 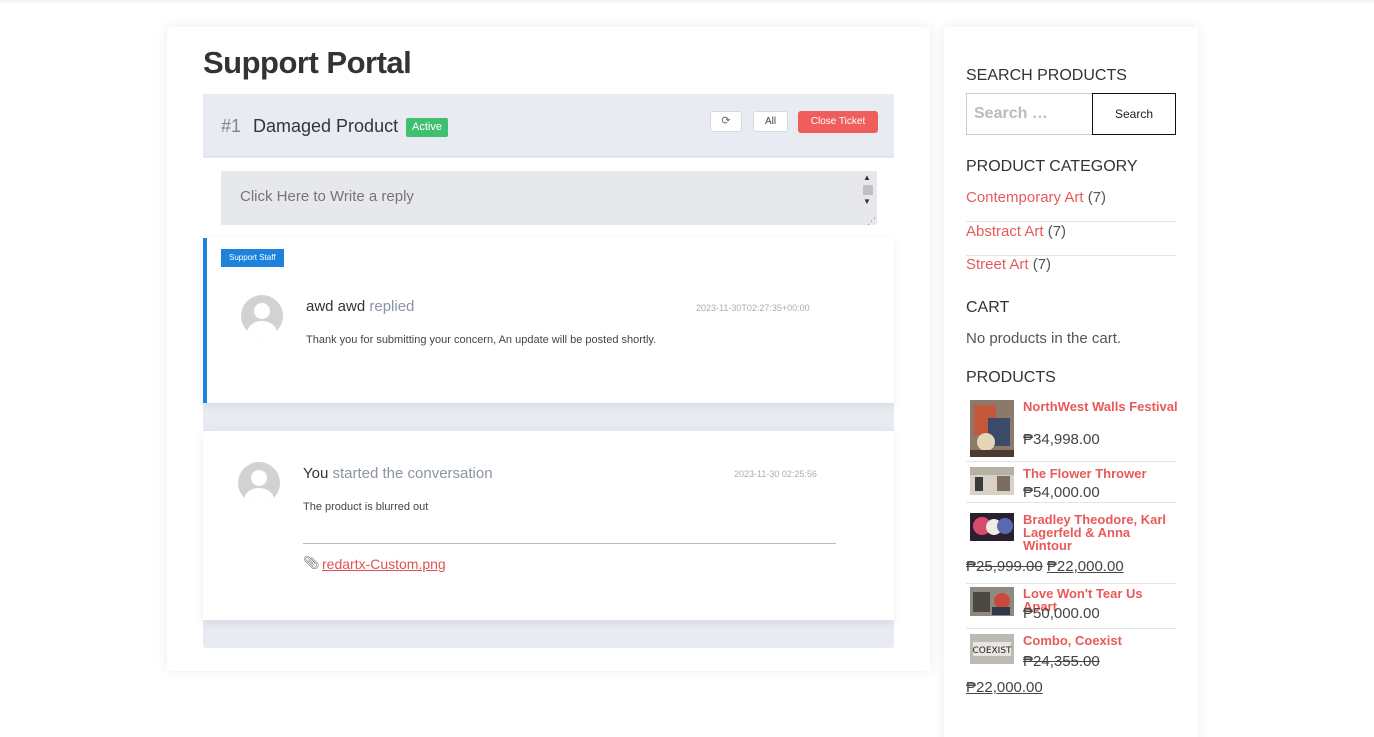 What do you see at coordinates (867, 202) in the screenshot?
I see `scroll-down-icon: ▼` at bounding box center [867, 202].